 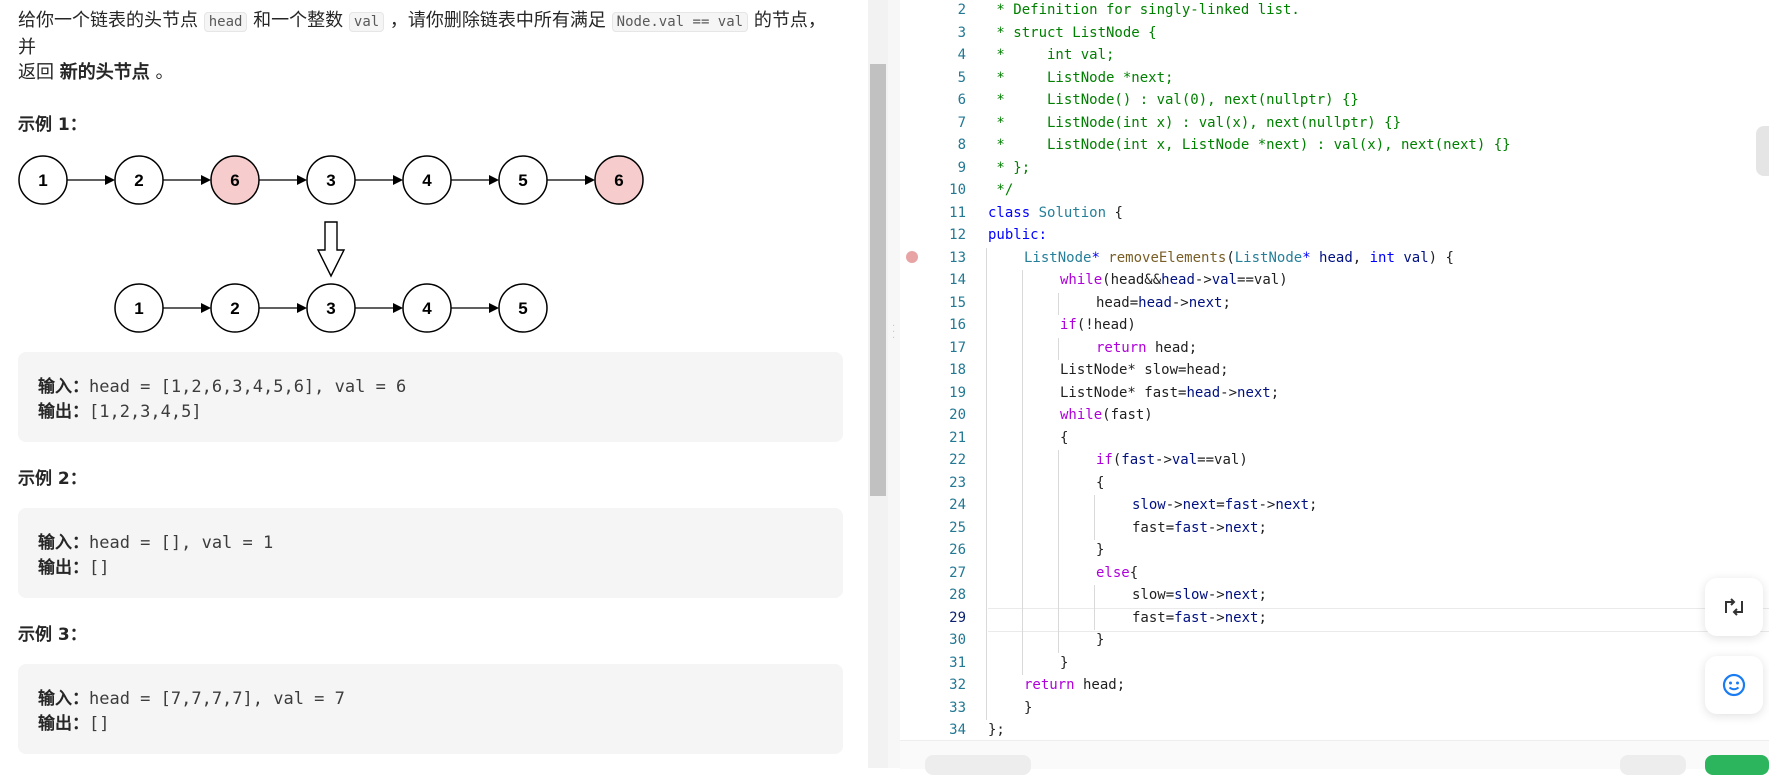 I want to click on line-number: 22, so click(x=957, y=460).